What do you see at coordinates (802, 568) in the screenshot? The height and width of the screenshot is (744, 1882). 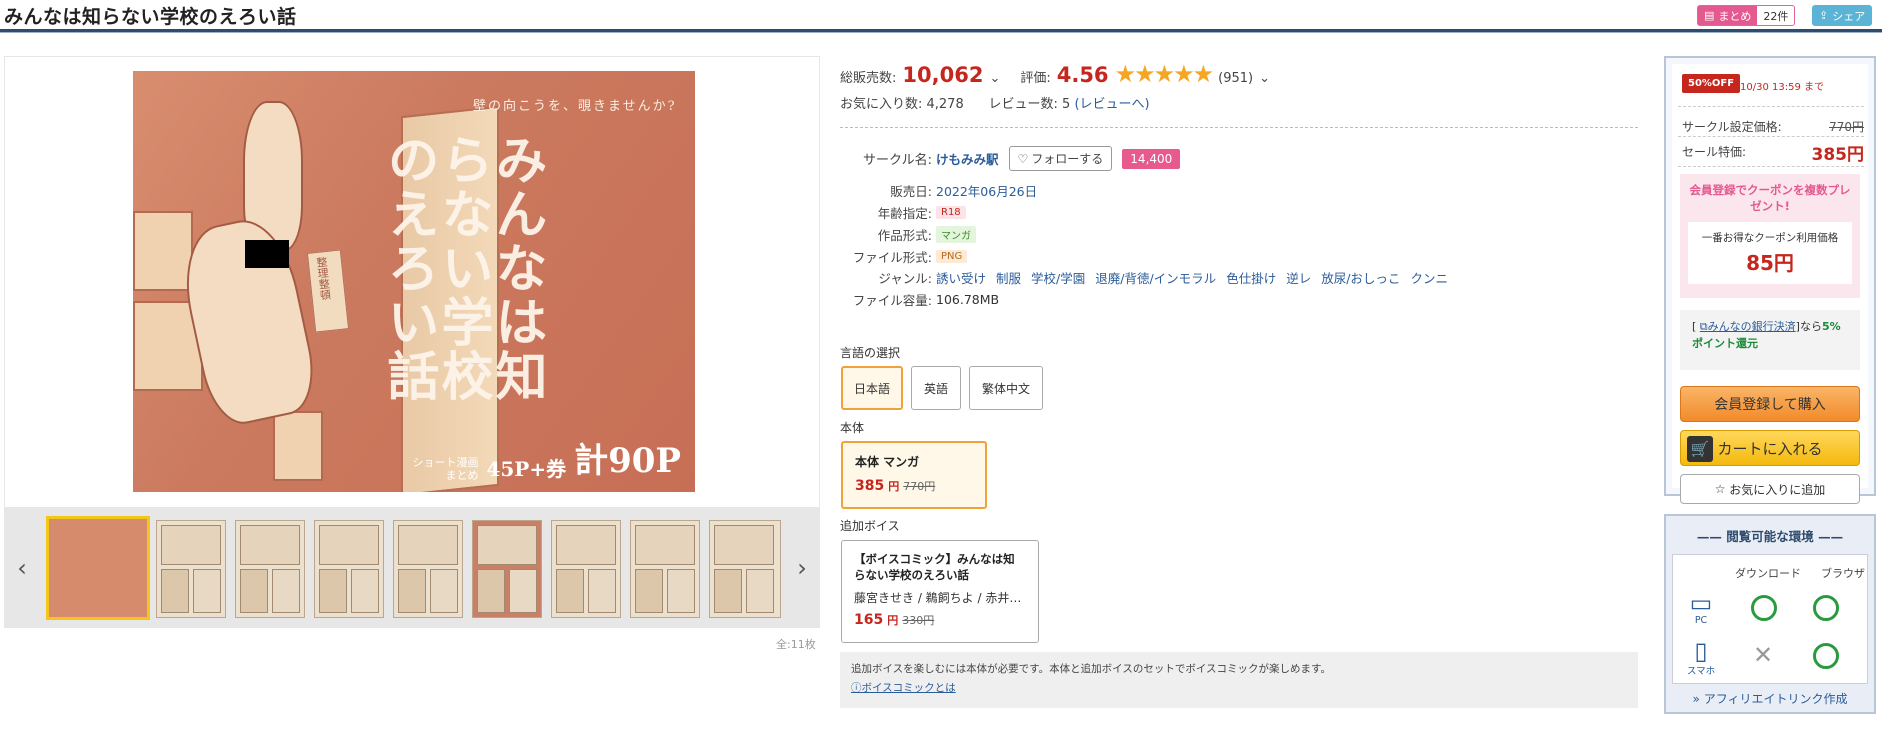 I see `chevron-right-icon: ›` at bounding box center [802, 568].